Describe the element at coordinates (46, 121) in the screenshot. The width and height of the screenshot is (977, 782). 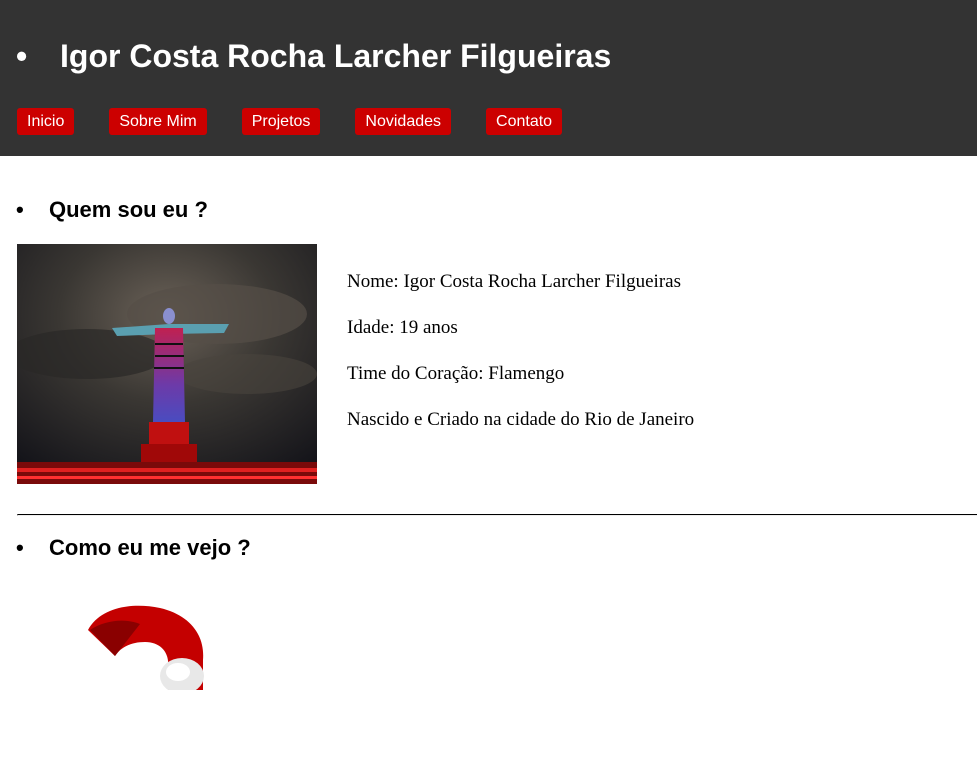
I see `nav-inicio: Inicio` at that location.